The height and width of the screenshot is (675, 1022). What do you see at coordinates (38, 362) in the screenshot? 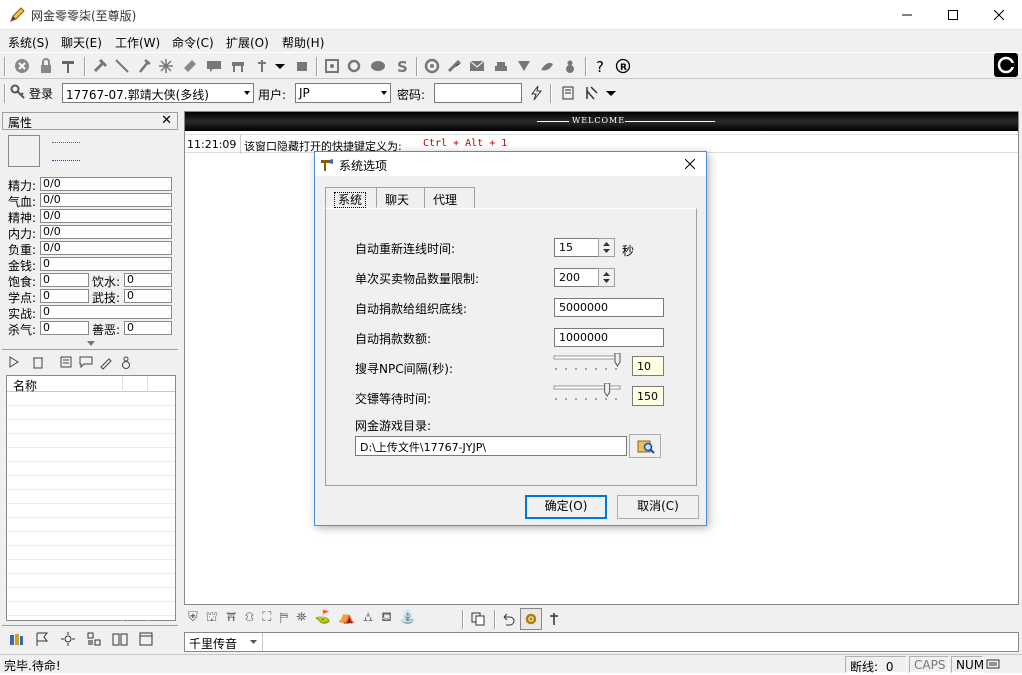
I see `trash-icon` at bounding box center [38, 362].